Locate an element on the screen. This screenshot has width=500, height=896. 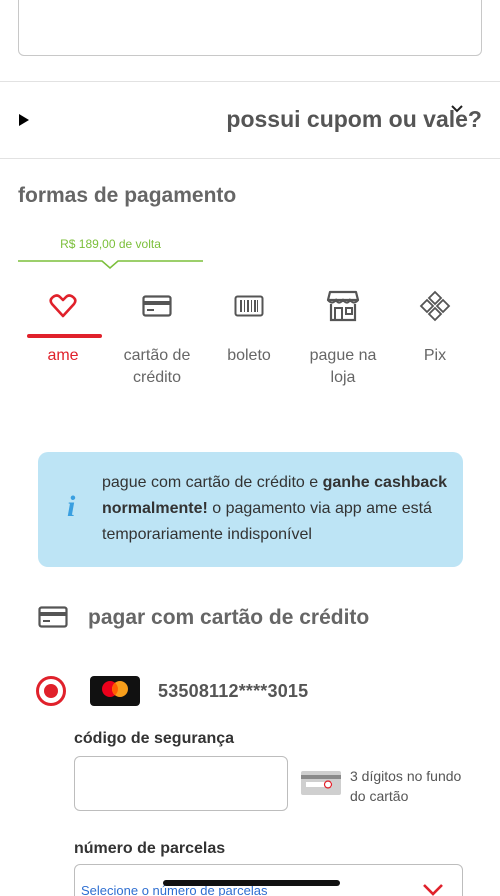
mastercard-mark is located at coordinates (115, 689).